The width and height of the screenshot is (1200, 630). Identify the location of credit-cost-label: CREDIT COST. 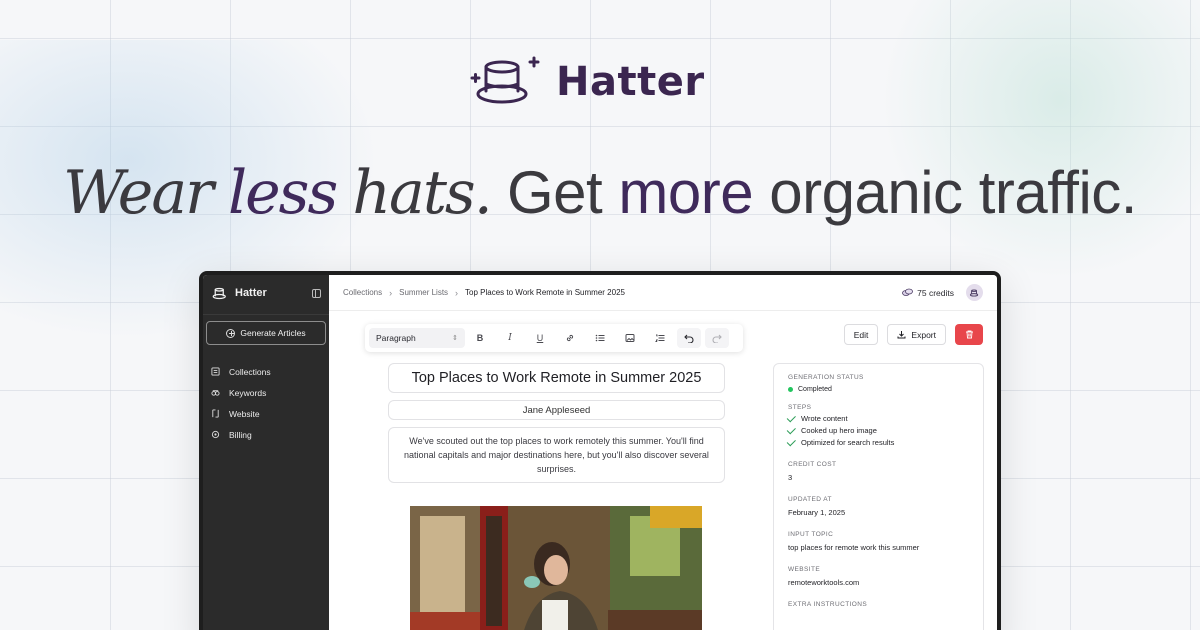
(812, 464).